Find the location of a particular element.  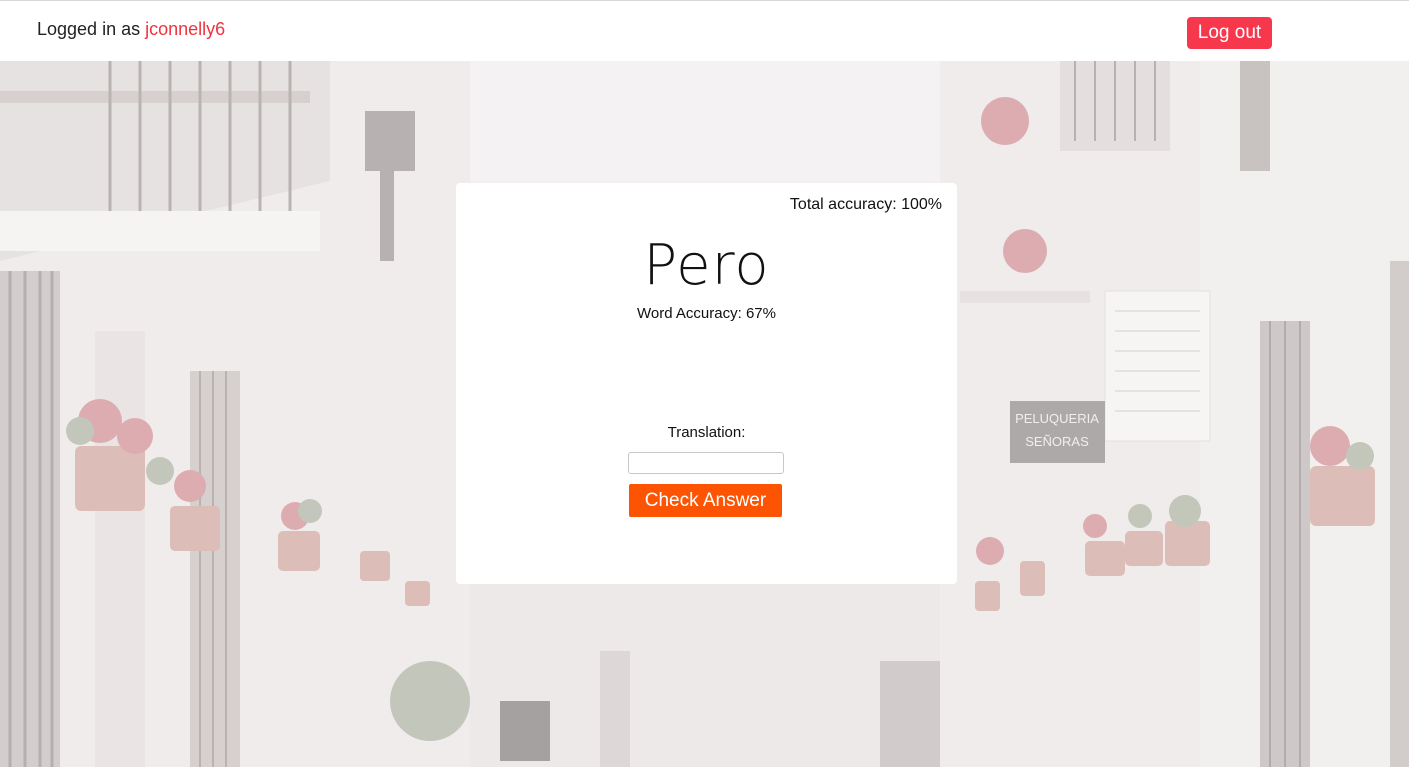

username-link: jconnelly6 is located at coordinates (185, 29).